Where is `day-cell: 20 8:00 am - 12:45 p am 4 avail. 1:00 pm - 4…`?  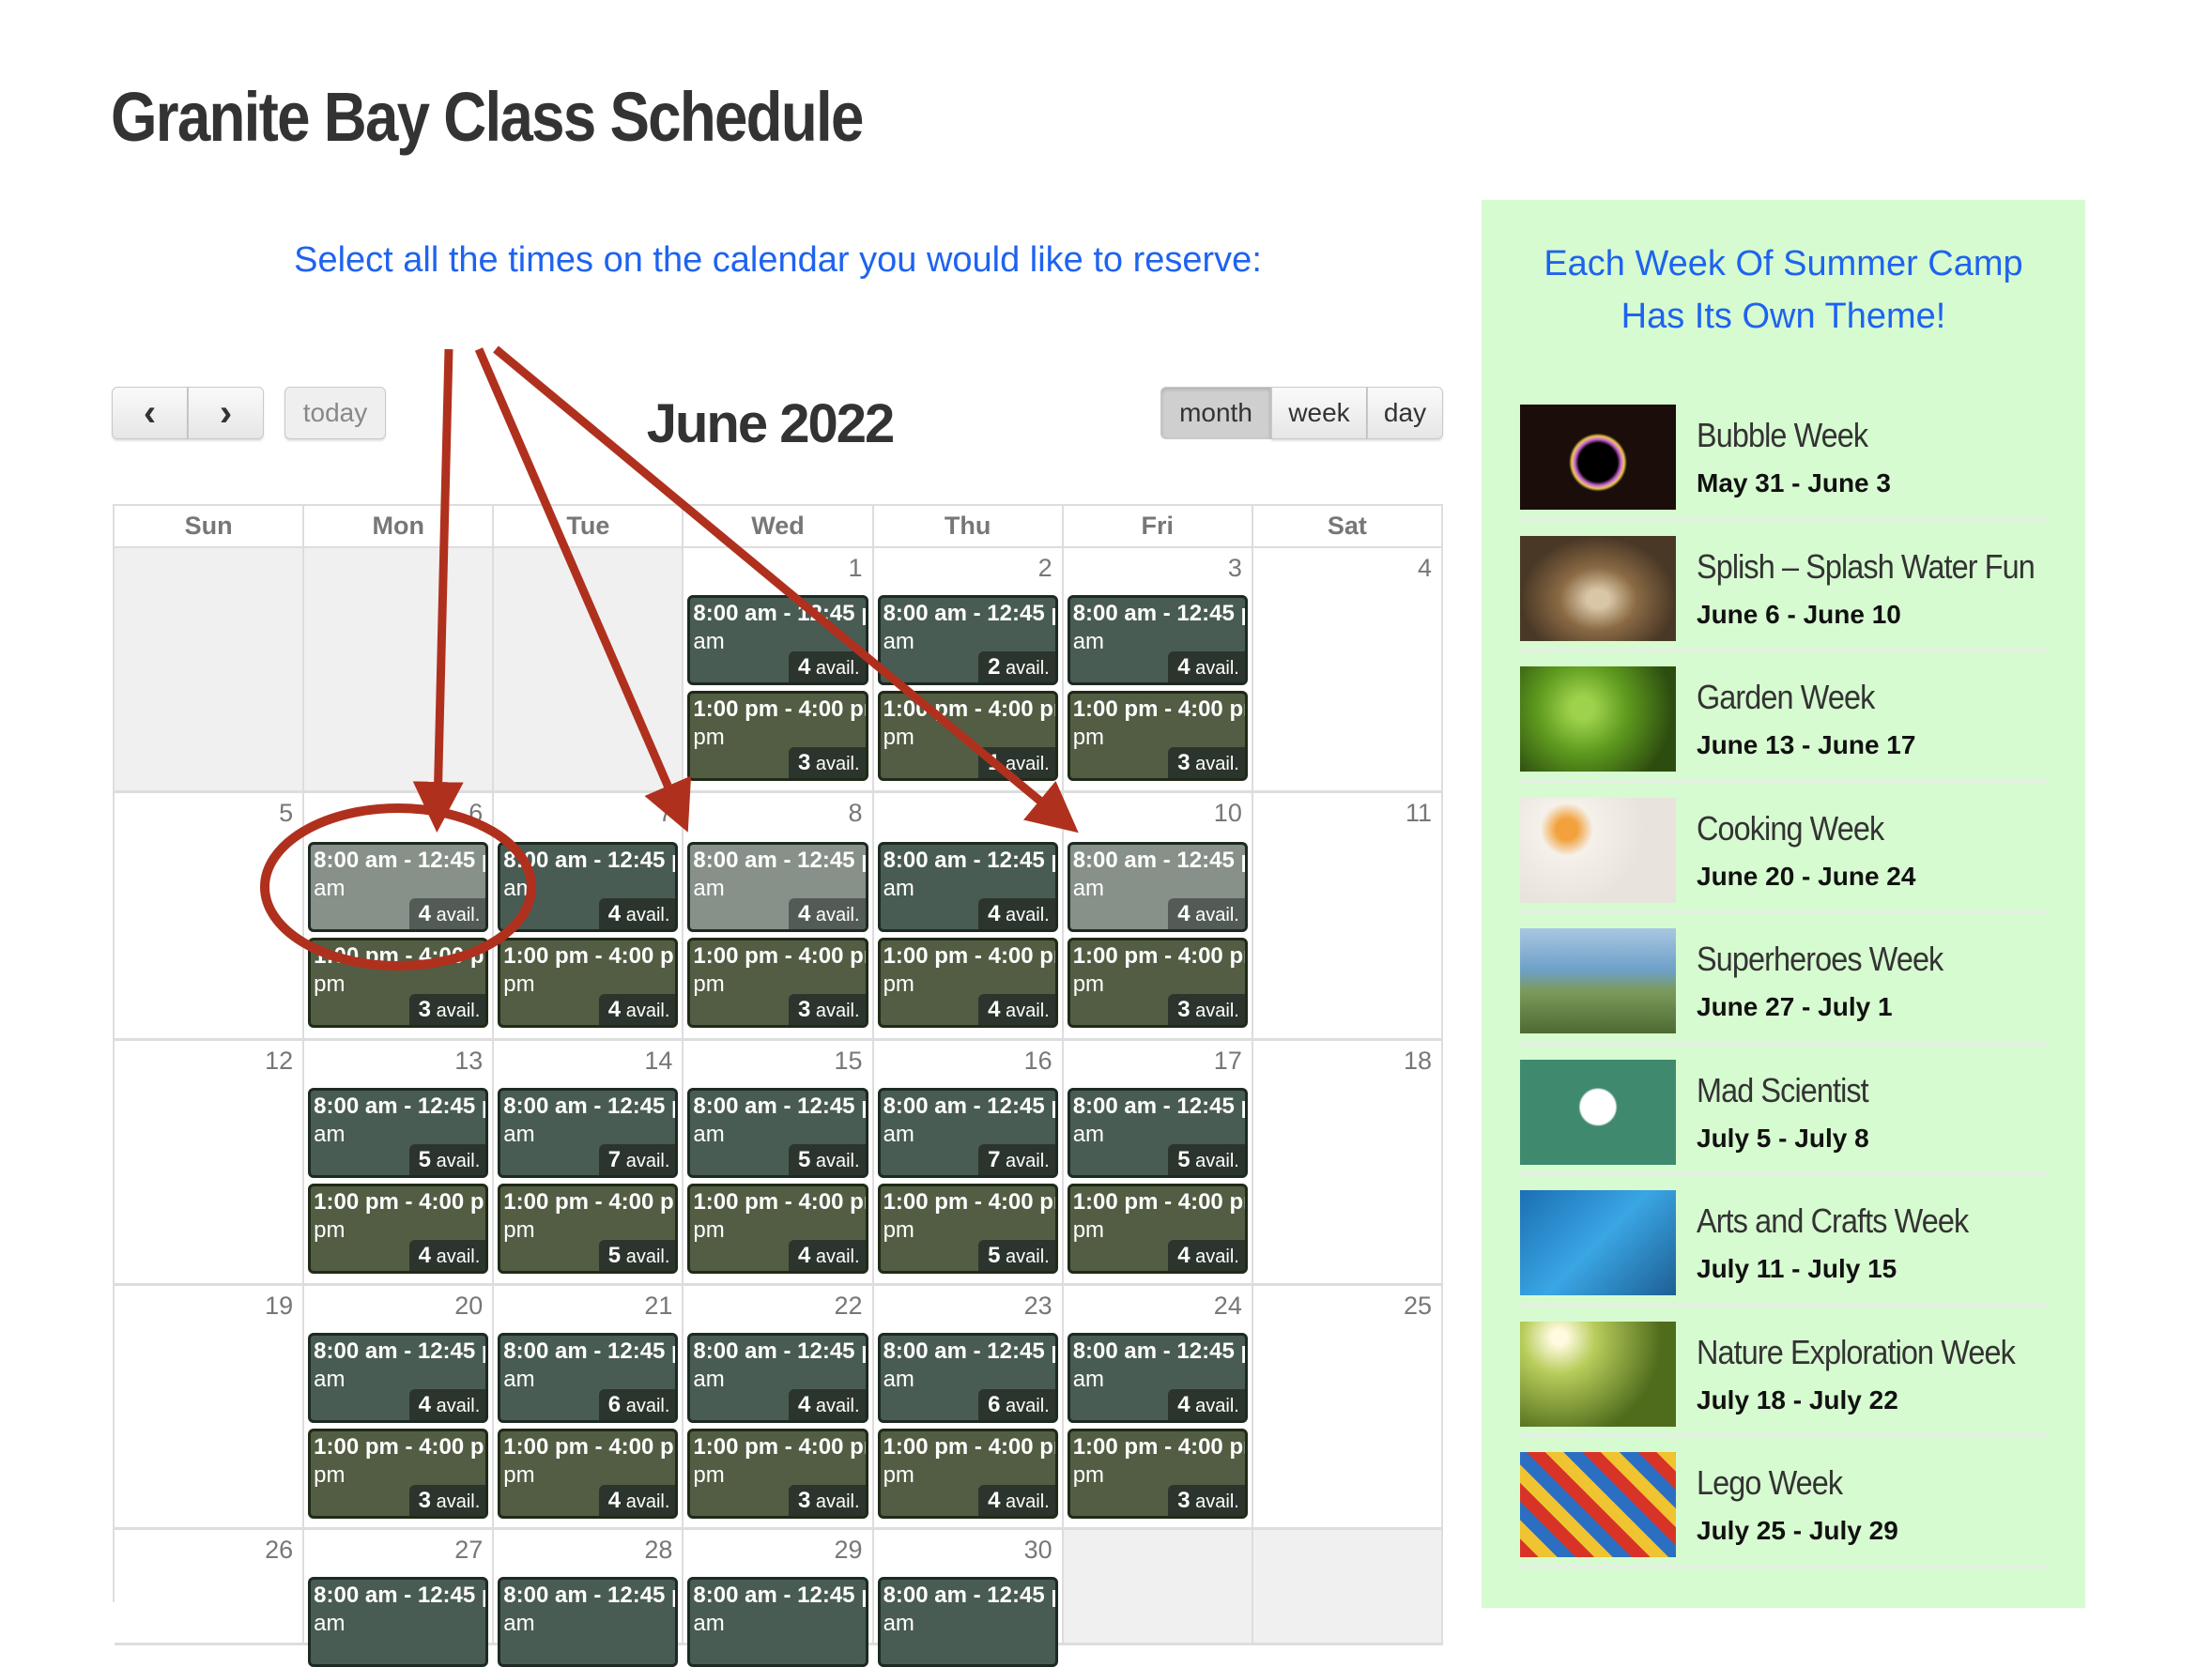
day-cell: 20 8:00 am - 12:45 p am 4 avail. 1:00 pm - 4… is located at coordinates (399, 1406).